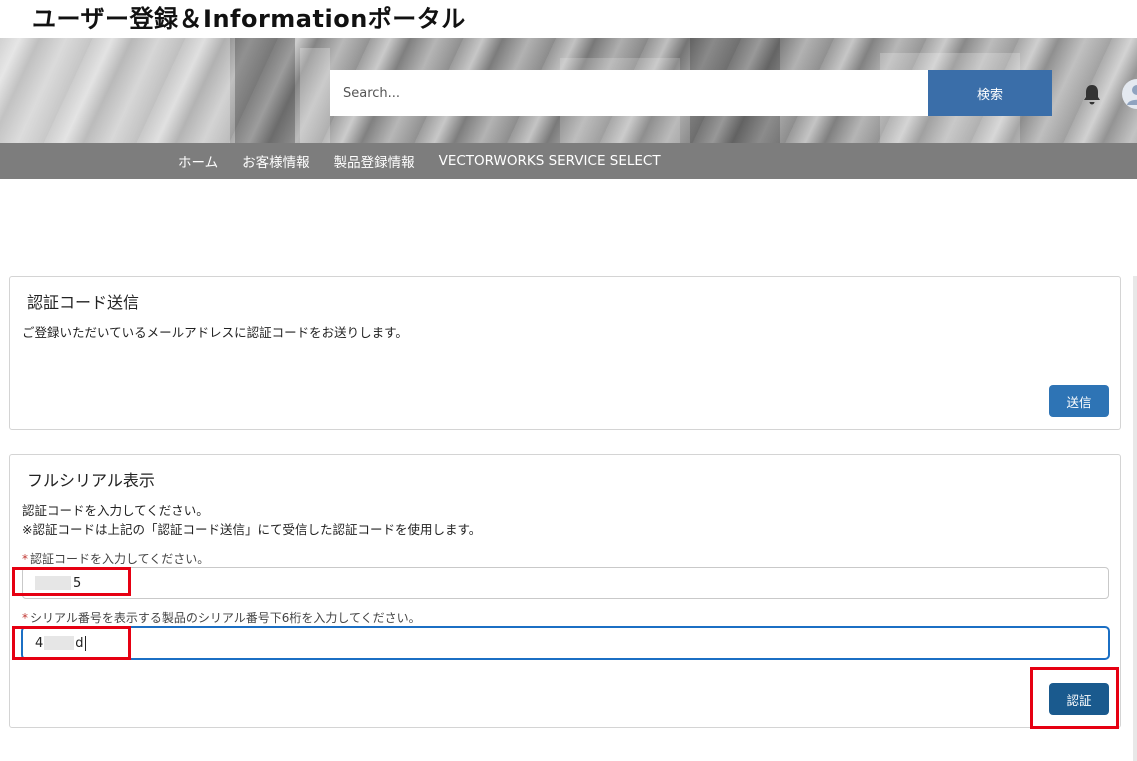 The height and width of the screenshot is (761, 1137). Describe the element at coordinates (629, 93) in the screenshot. I see `search-input` at that location.